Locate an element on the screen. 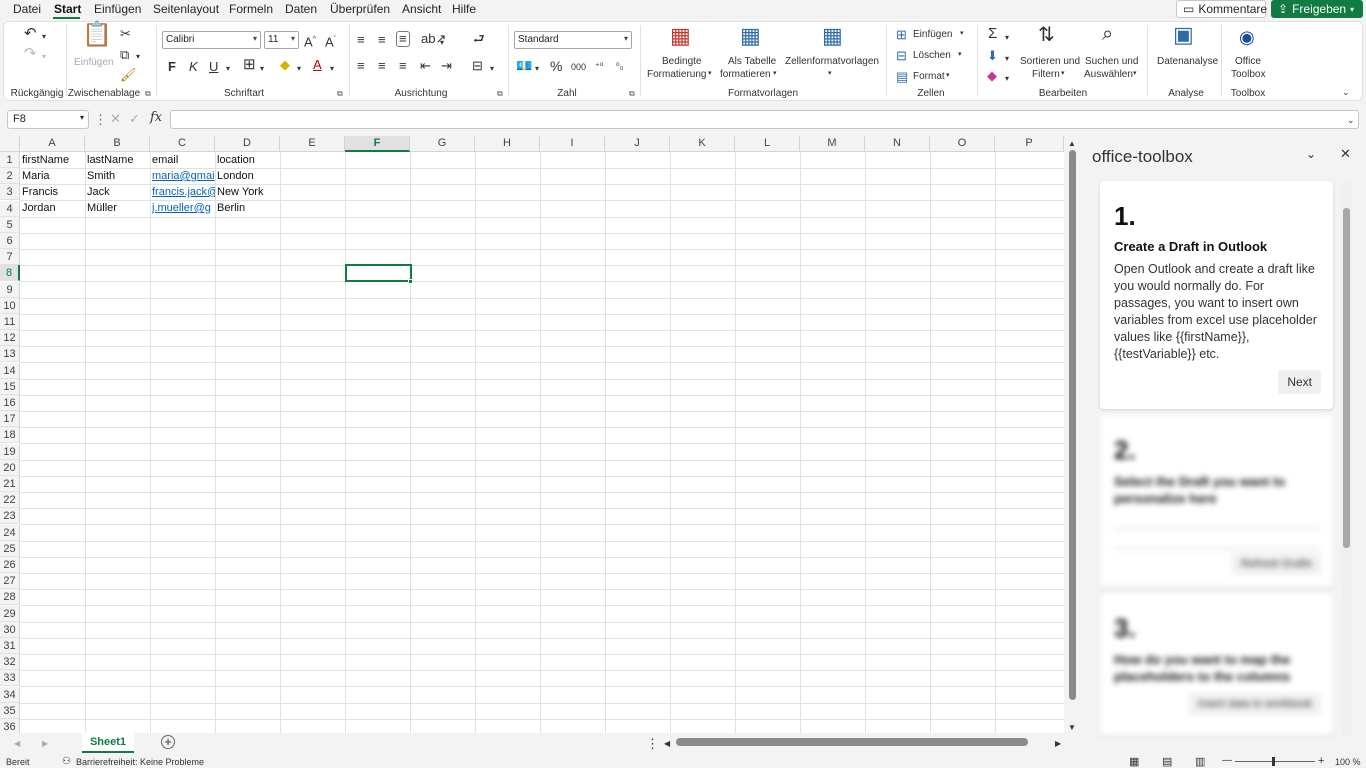  align-left-icon: ≡ is located at coordinates (361, 66).